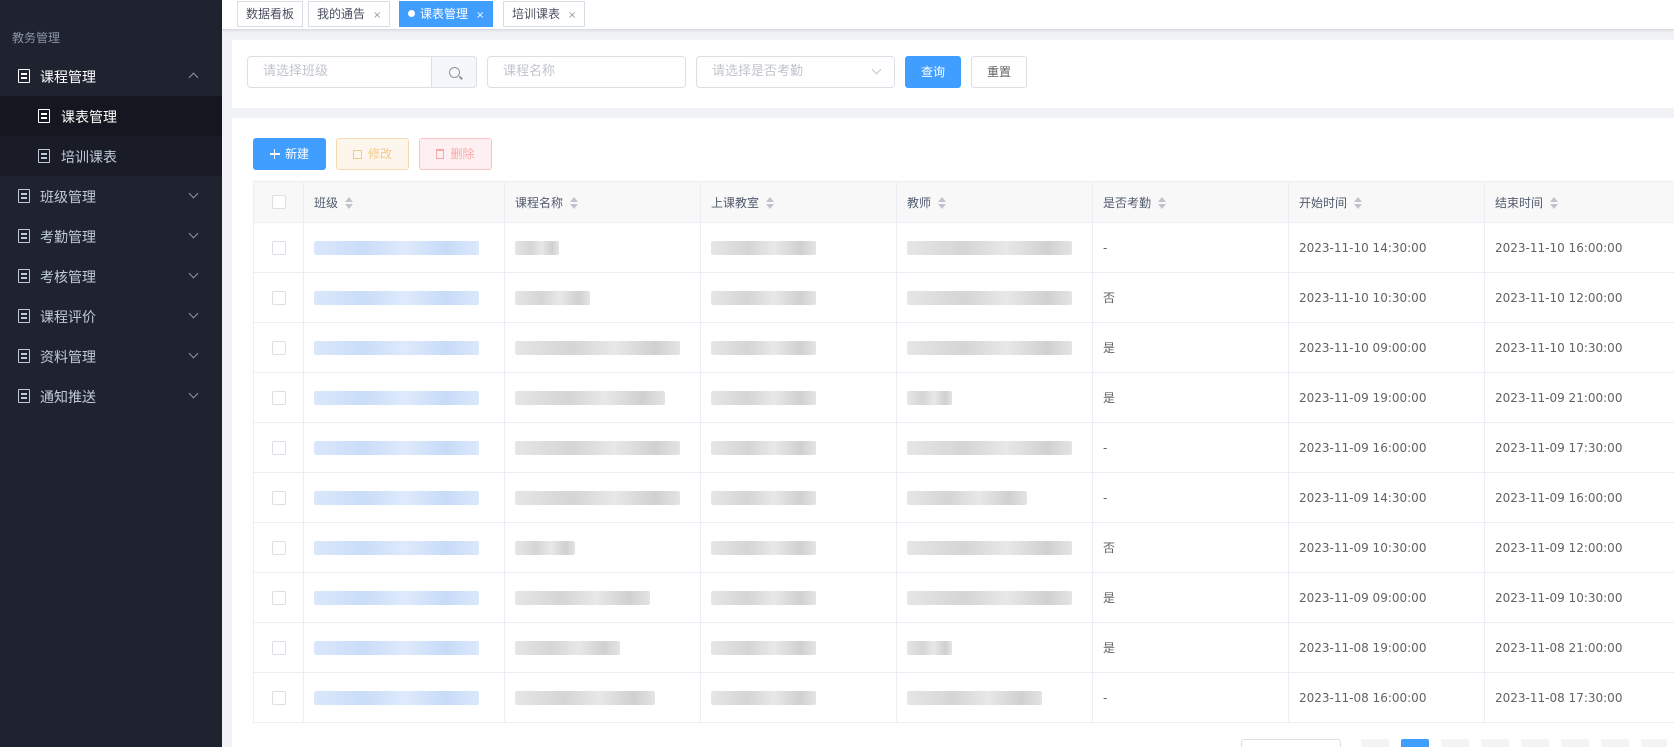 The image size is (1674, 747). Describe the element at coordinates (1386, 202) in the screenshot. I see `column-header-start-time: 开始时间` at that location.